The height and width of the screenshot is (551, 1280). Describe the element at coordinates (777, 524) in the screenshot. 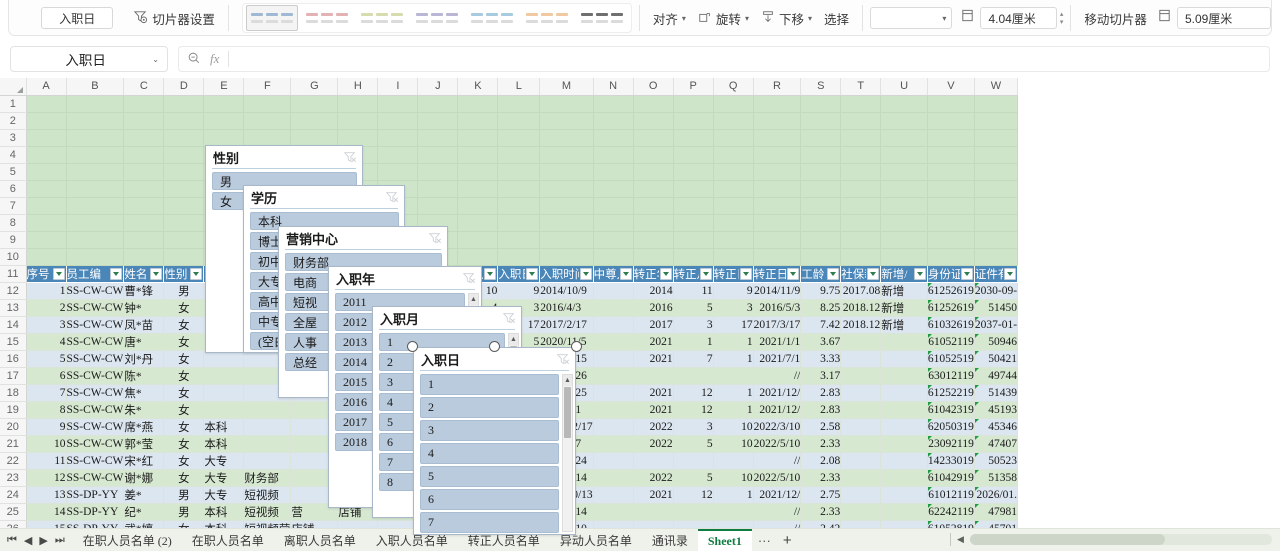

I see `table-cell: //` at that location.